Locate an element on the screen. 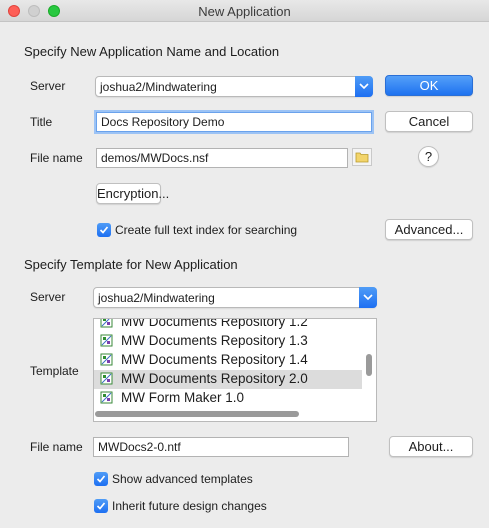 This screenshot has height=528, width=489. show-advanced-checkbox is located at coordinates (101, 479).